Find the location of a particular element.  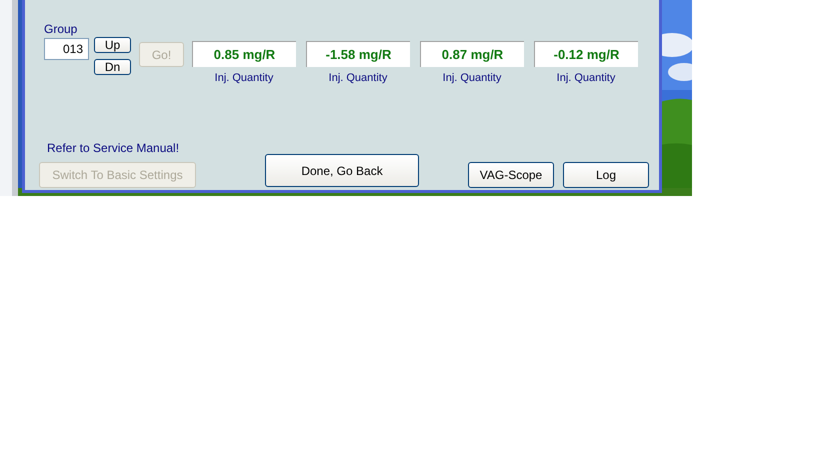

group-label: Group is located at coordinates (61, 29).